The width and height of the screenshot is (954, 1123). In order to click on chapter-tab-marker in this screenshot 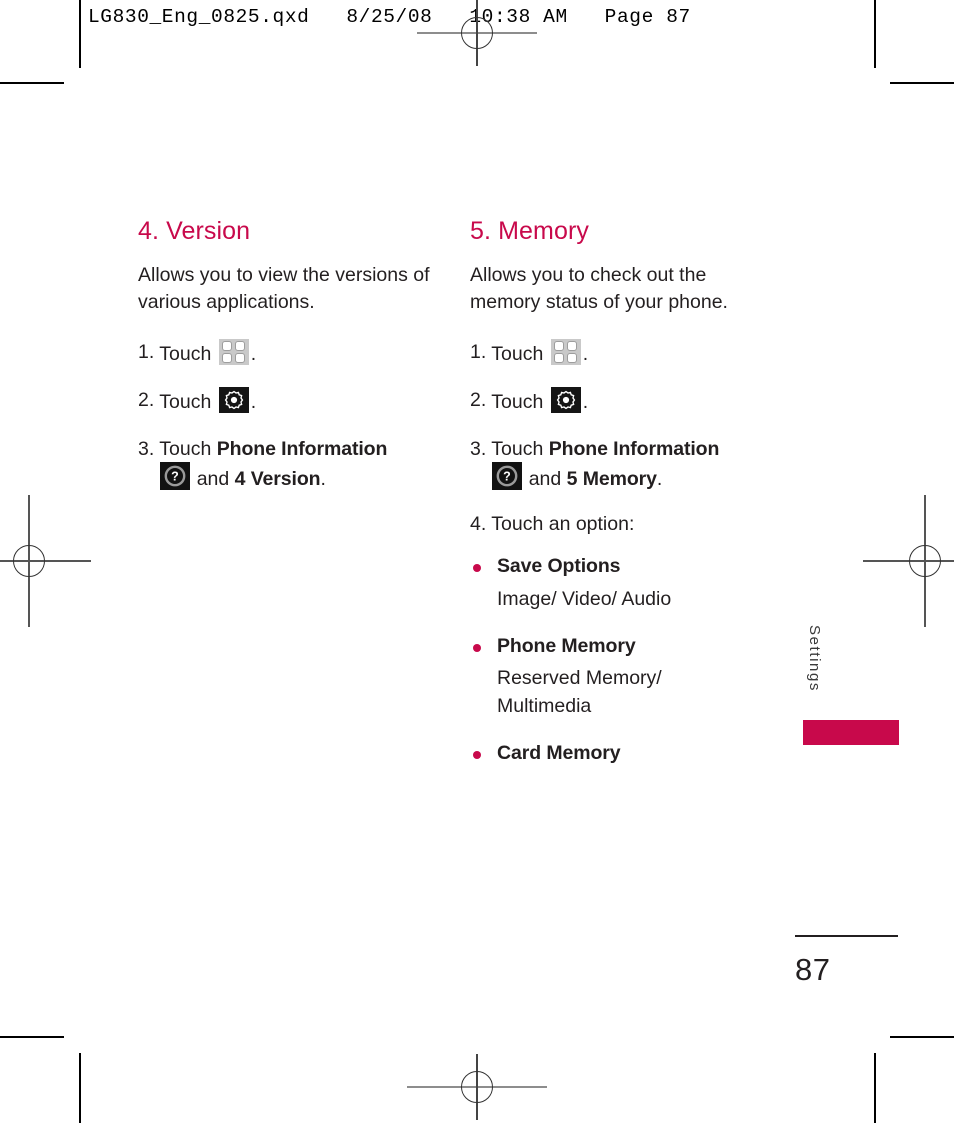, I will do `click(851, 732)`.